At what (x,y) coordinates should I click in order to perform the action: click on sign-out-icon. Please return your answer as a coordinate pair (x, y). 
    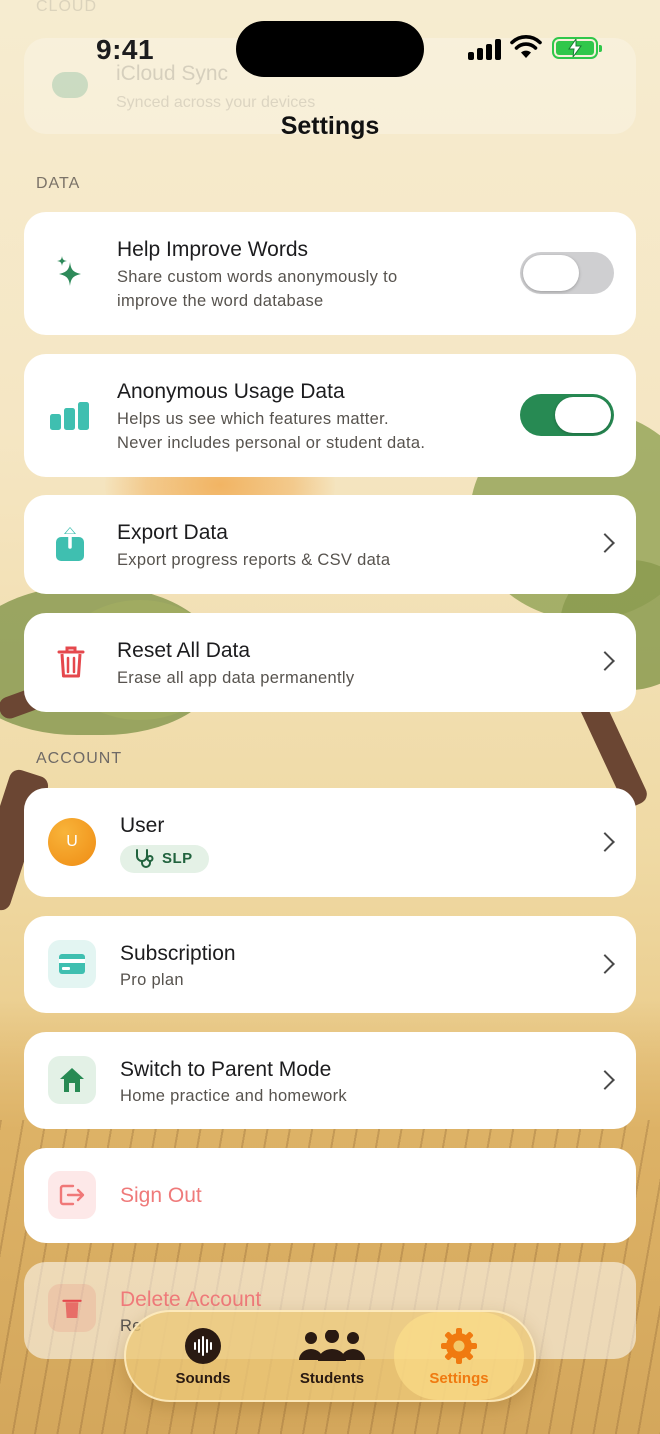
    Looking at the image, I should click on (72, 1195).